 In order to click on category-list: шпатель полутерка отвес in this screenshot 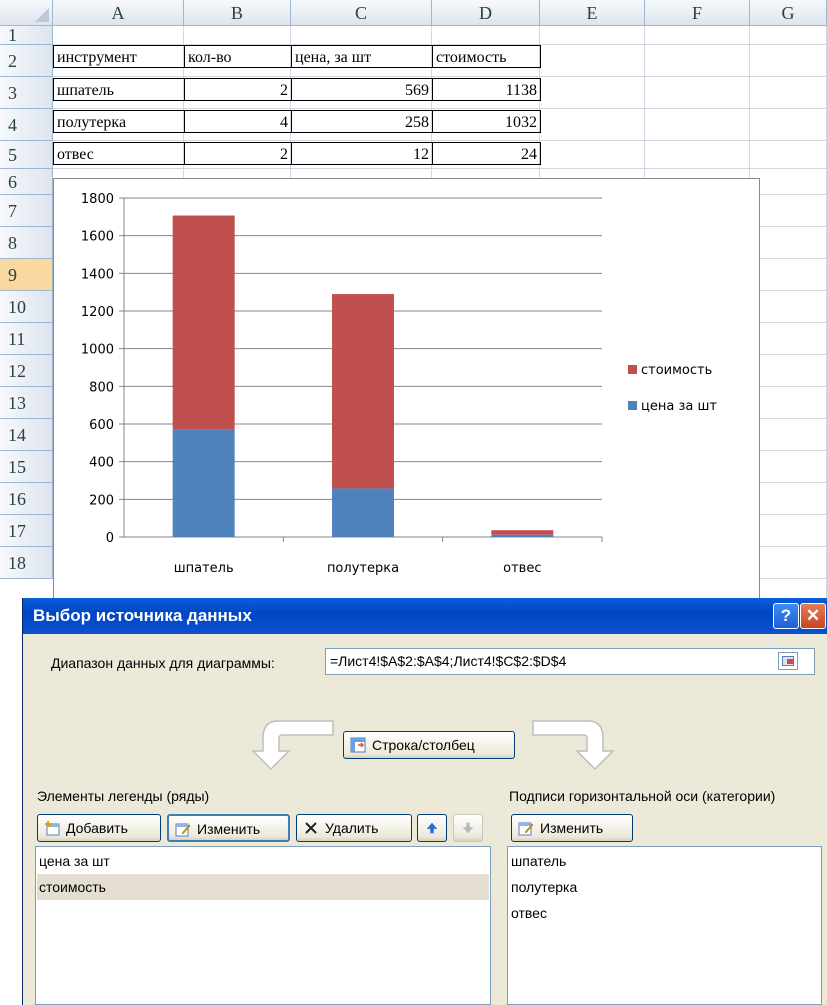, I will do `click(664, 925)`.